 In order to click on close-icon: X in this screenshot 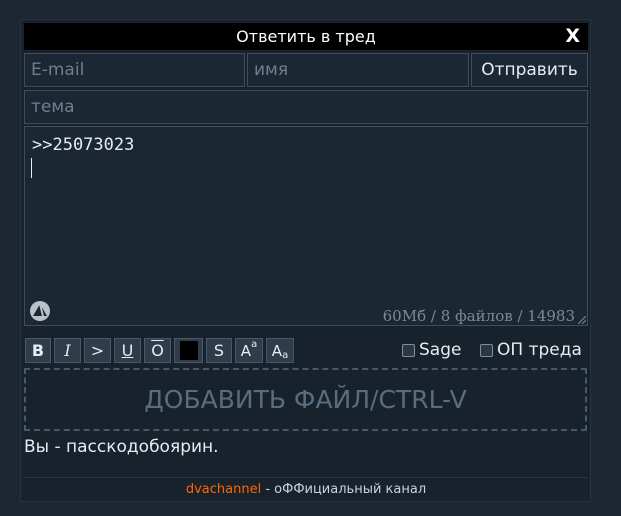, I will do `click(572, 36)`.